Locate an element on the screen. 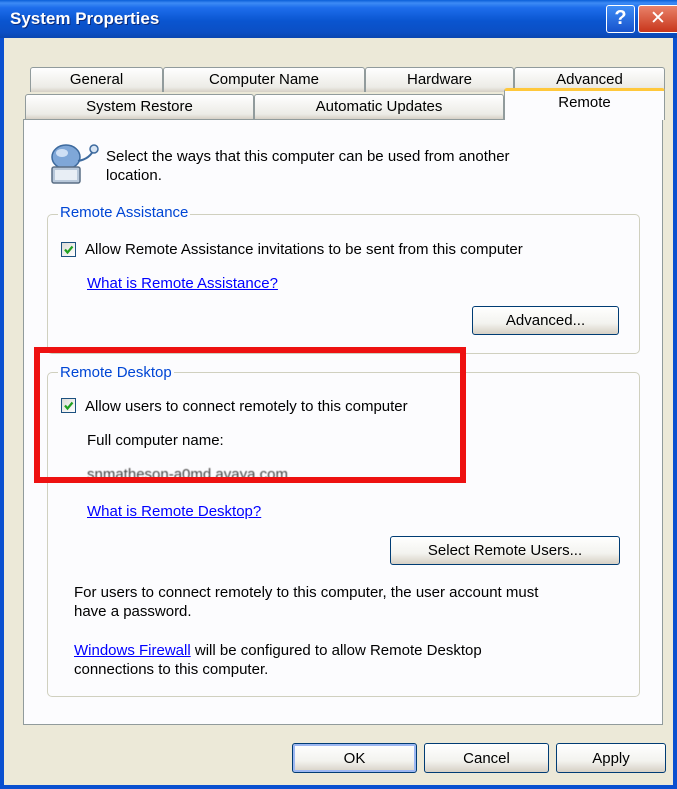 The width and height of the screenshot is (677, 789). intro-text-line2: location. is located at coordinates (134, 175).